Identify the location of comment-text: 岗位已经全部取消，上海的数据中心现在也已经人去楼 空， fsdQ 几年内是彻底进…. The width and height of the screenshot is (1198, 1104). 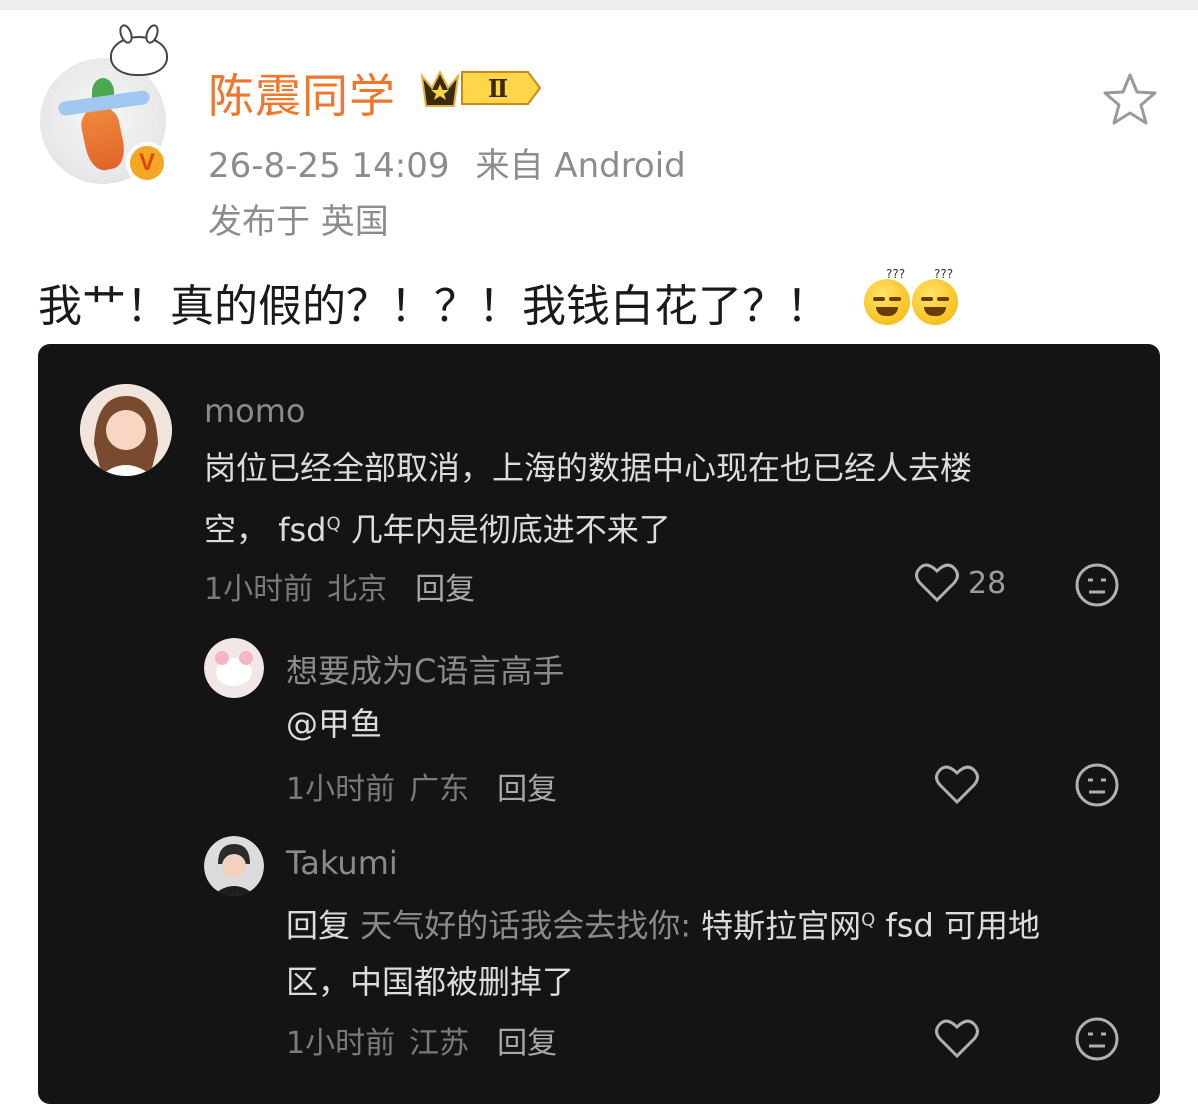
(588, 499).